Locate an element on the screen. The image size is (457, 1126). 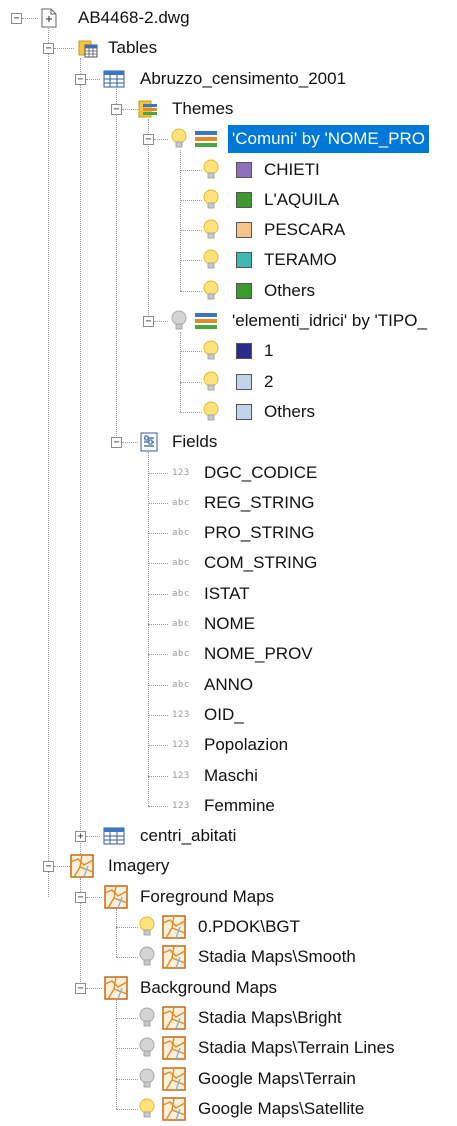
table1-label-row: Abruzzo_censimento_2001 is located at coordinates (228, 79).